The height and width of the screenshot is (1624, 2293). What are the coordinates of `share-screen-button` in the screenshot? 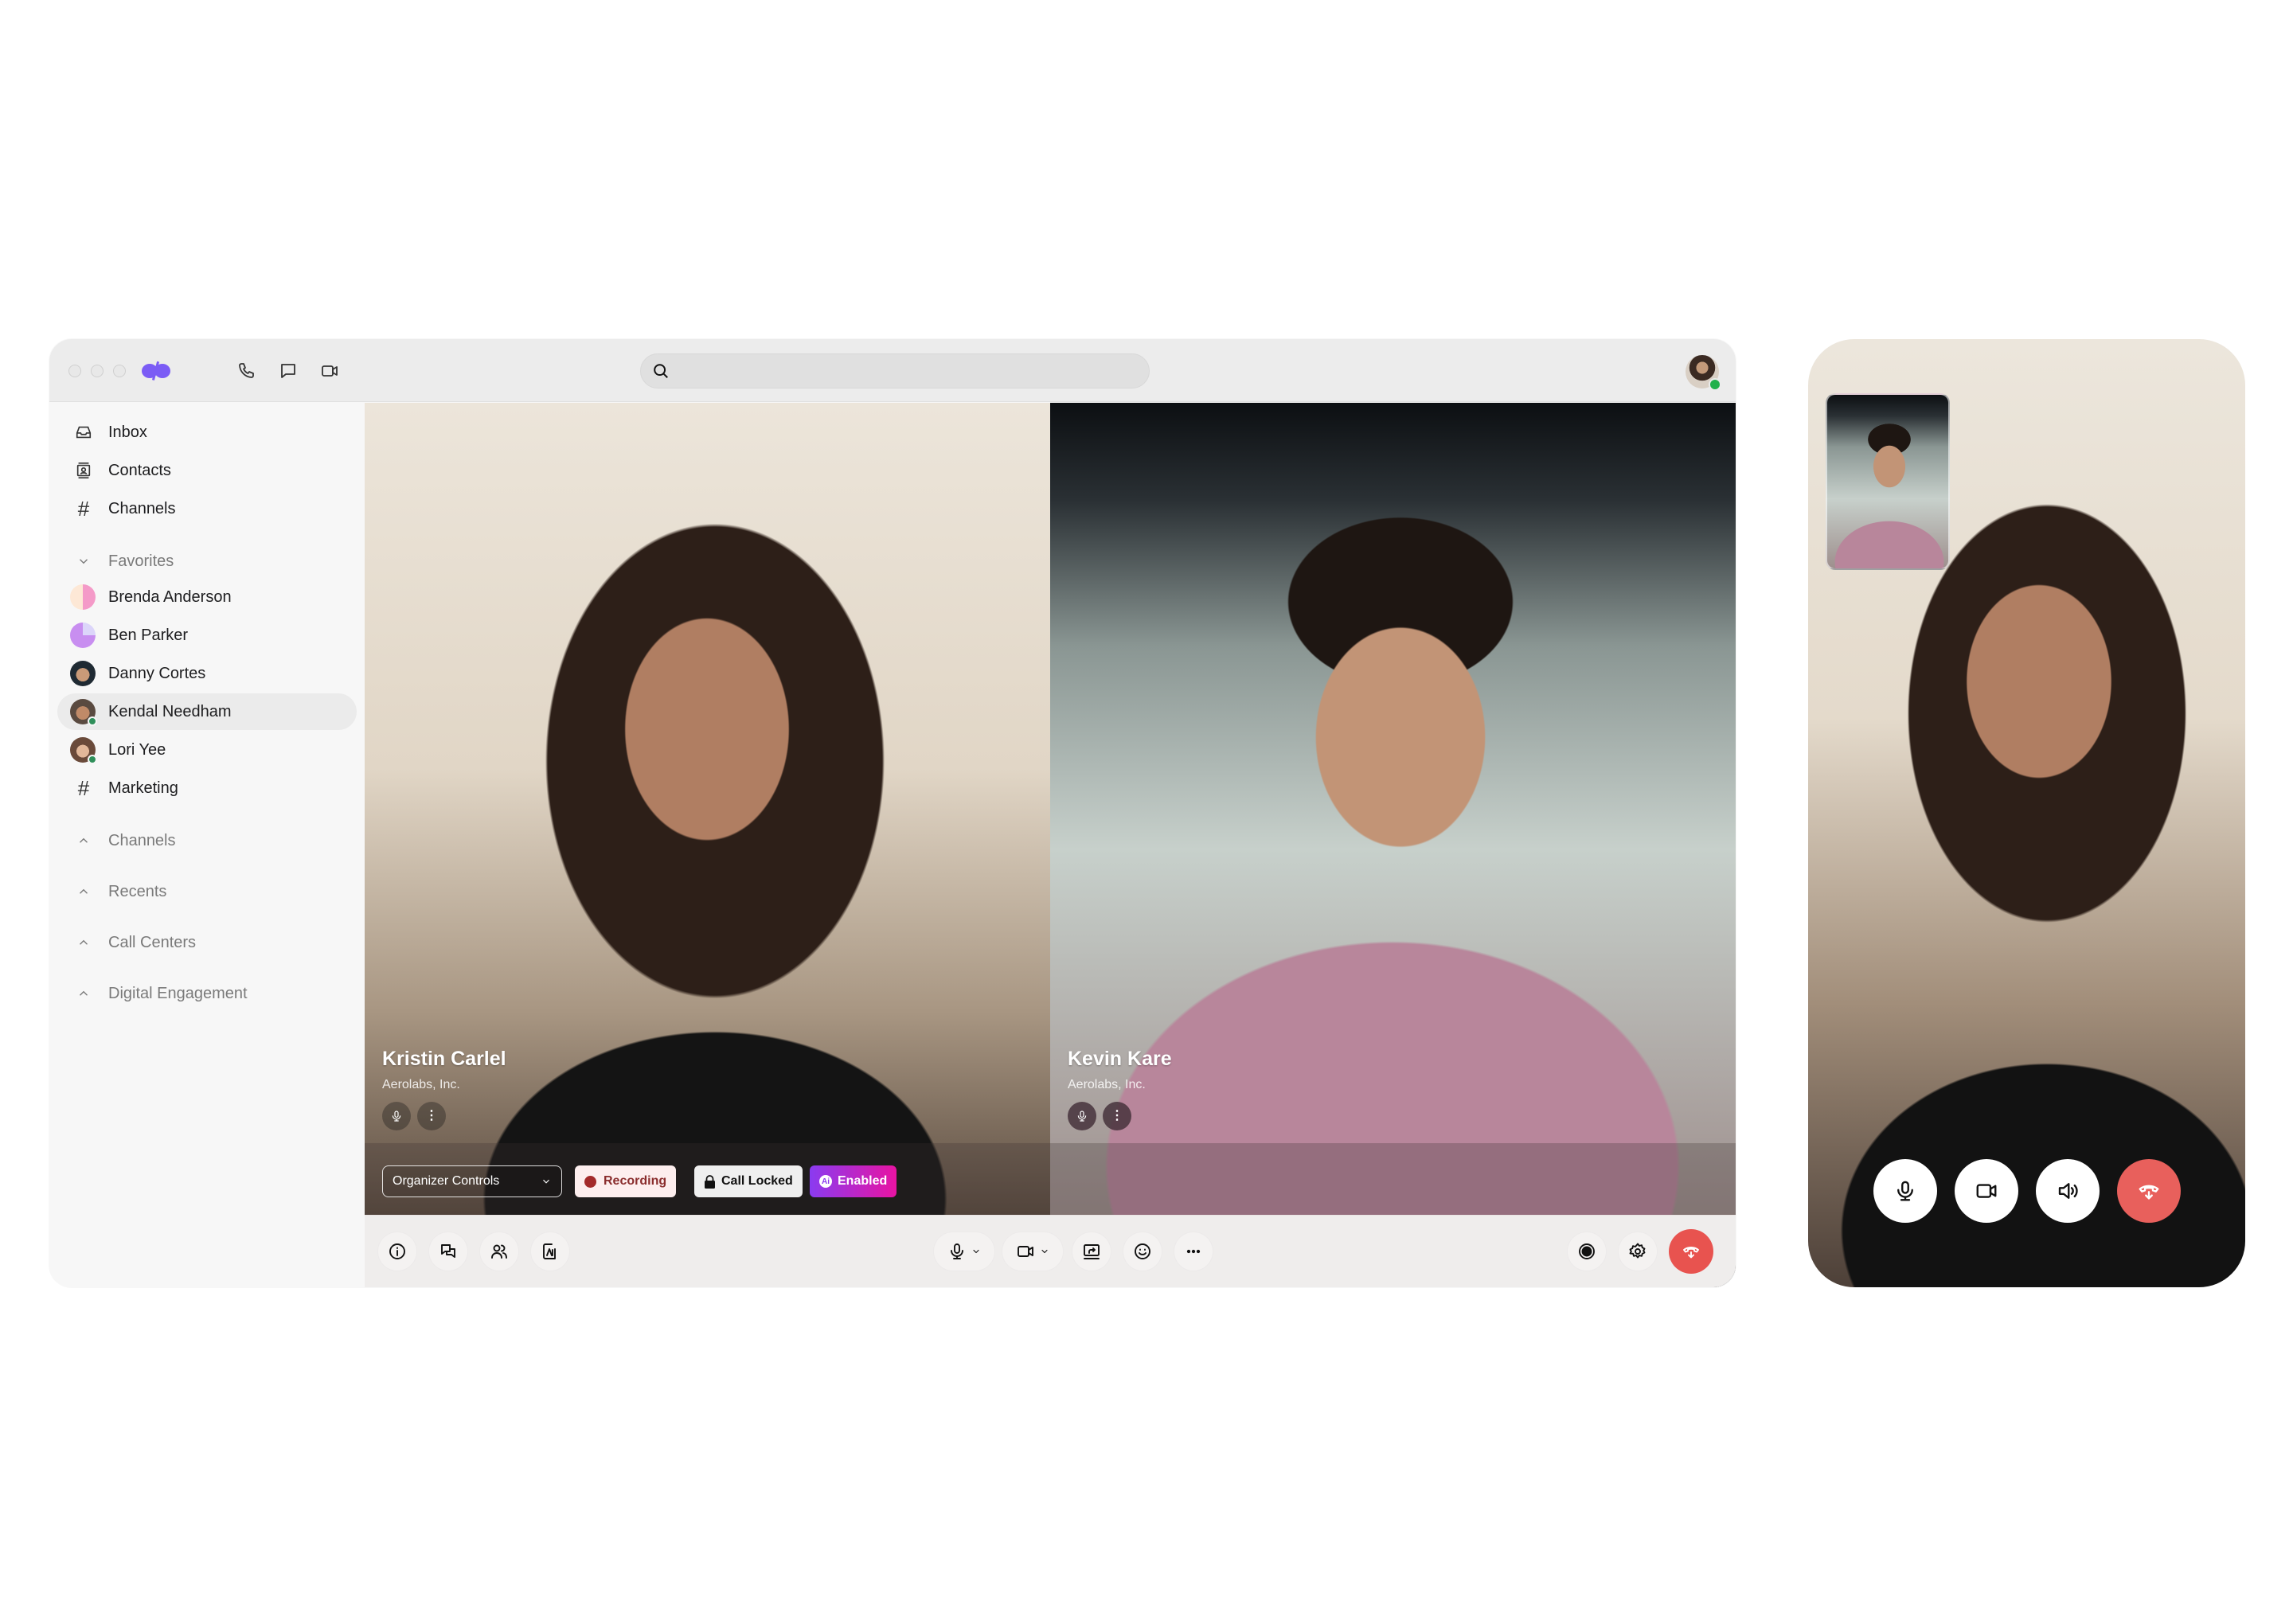 It's located at (1091, 1251).